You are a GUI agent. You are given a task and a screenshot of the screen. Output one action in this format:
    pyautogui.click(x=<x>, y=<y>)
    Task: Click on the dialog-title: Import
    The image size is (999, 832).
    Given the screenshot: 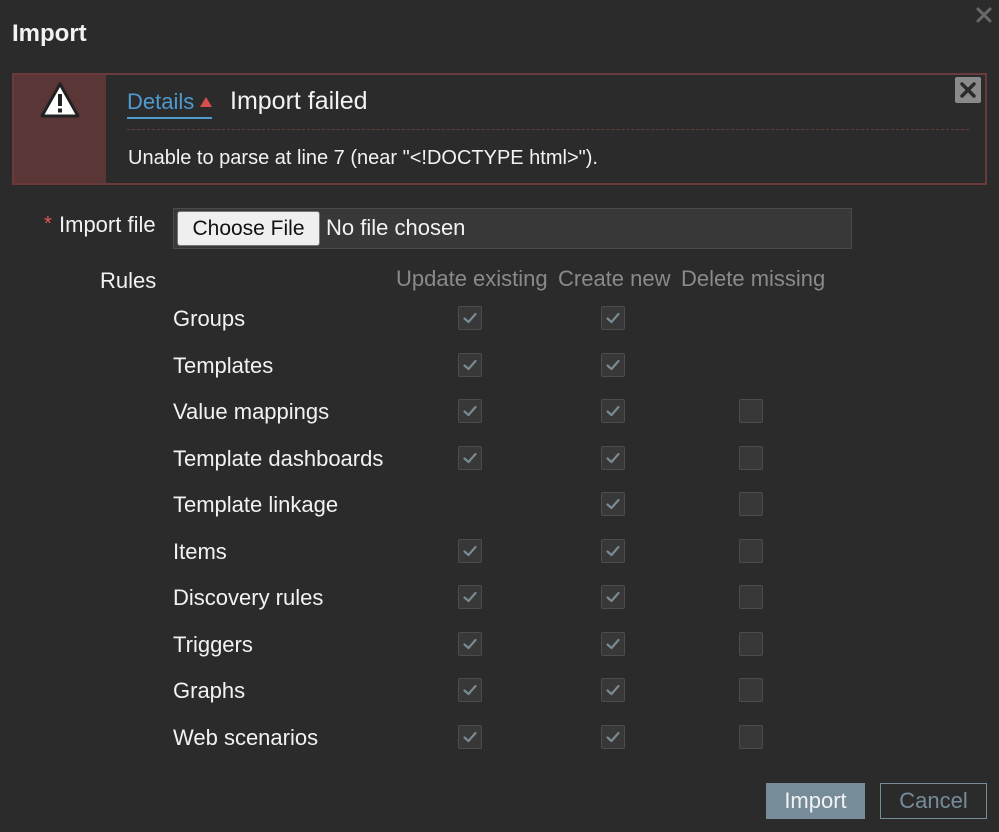 What is the action you would take?
    pyautogui.click(x=49, y=33)
    